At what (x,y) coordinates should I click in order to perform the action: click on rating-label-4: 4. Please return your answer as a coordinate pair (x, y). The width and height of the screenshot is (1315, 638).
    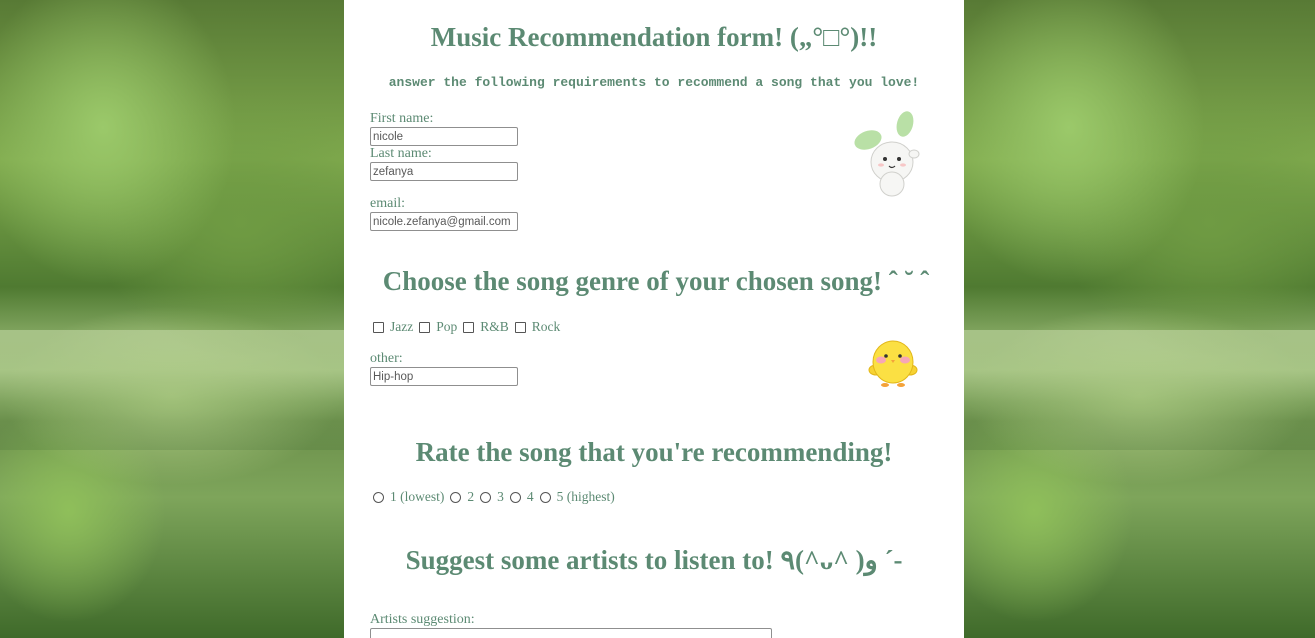
    Looking at the image, I should click on (530, 496).